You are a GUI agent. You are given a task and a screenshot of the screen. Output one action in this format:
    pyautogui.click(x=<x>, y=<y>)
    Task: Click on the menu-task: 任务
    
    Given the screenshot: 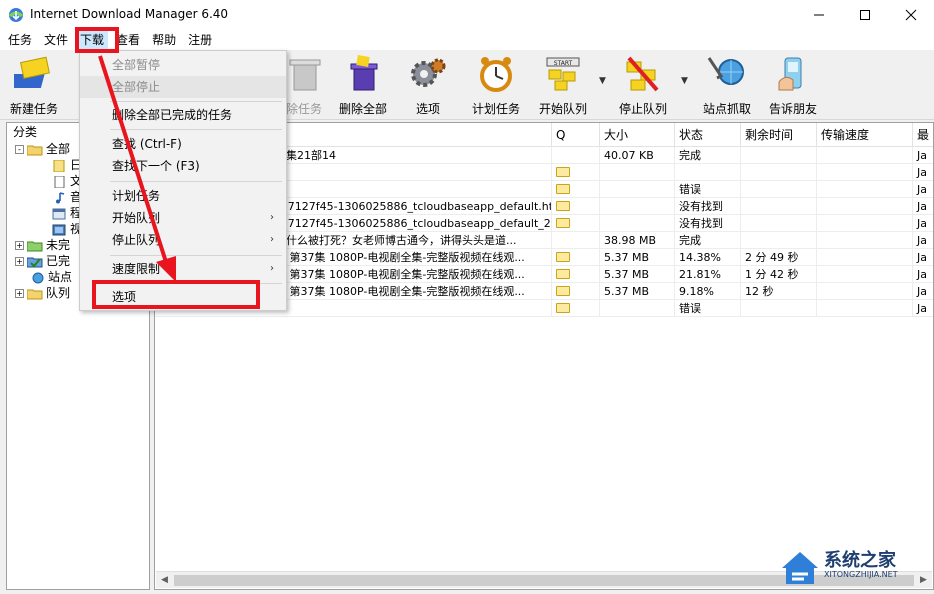 What is the action you would take?
    pyautogui.click(x=20, y=40)
    